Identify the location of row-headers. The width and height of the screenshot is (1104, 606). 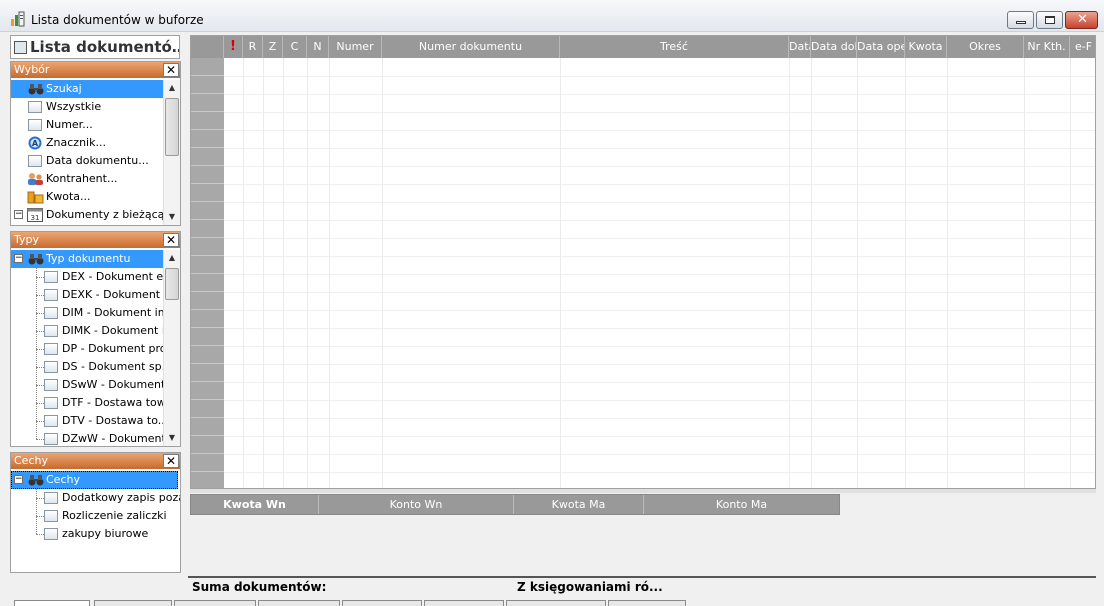
(207, 273).